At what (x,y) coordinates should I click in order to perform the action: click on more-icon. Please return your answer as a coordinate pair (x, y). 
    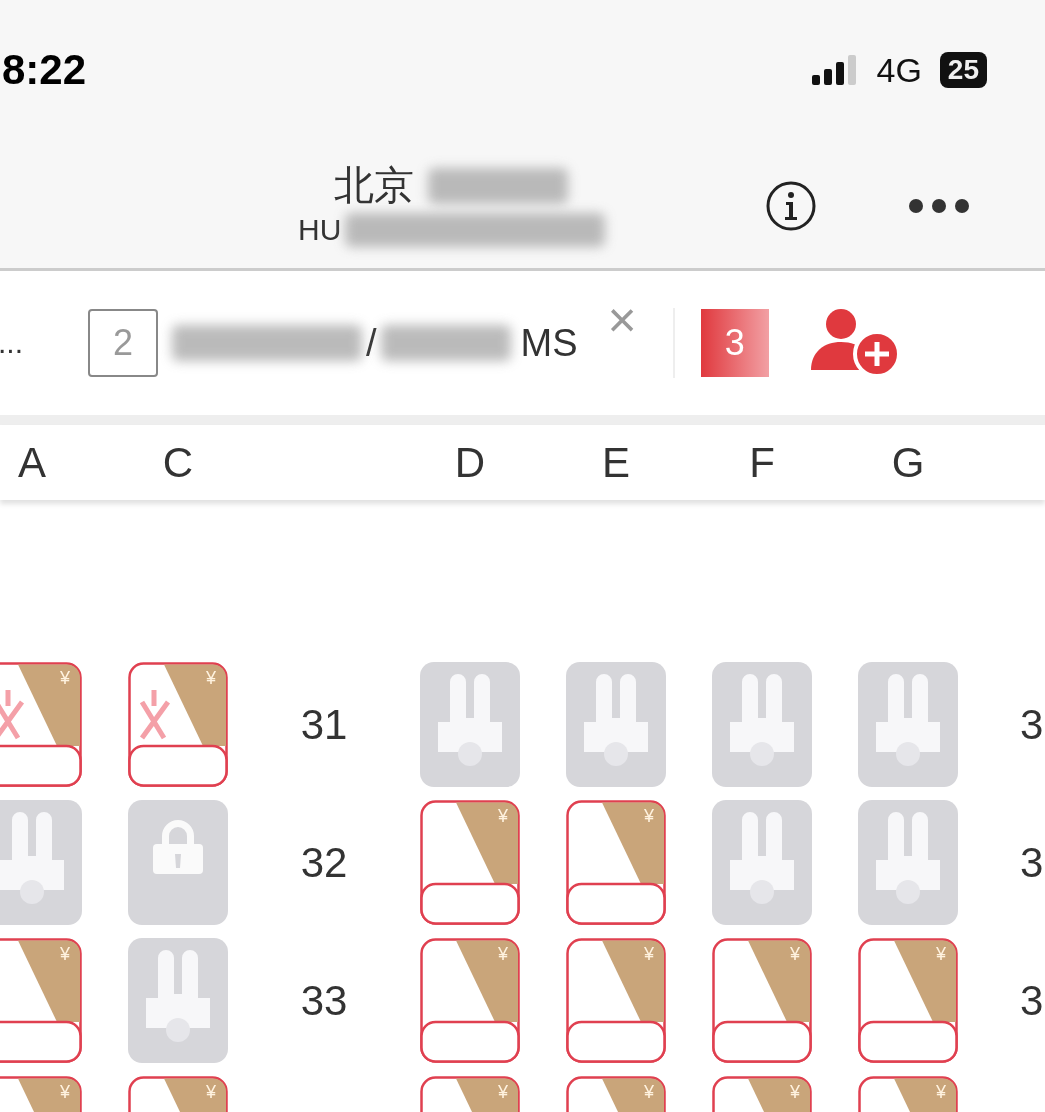
    Looking at the image, I should click on (939, 206).